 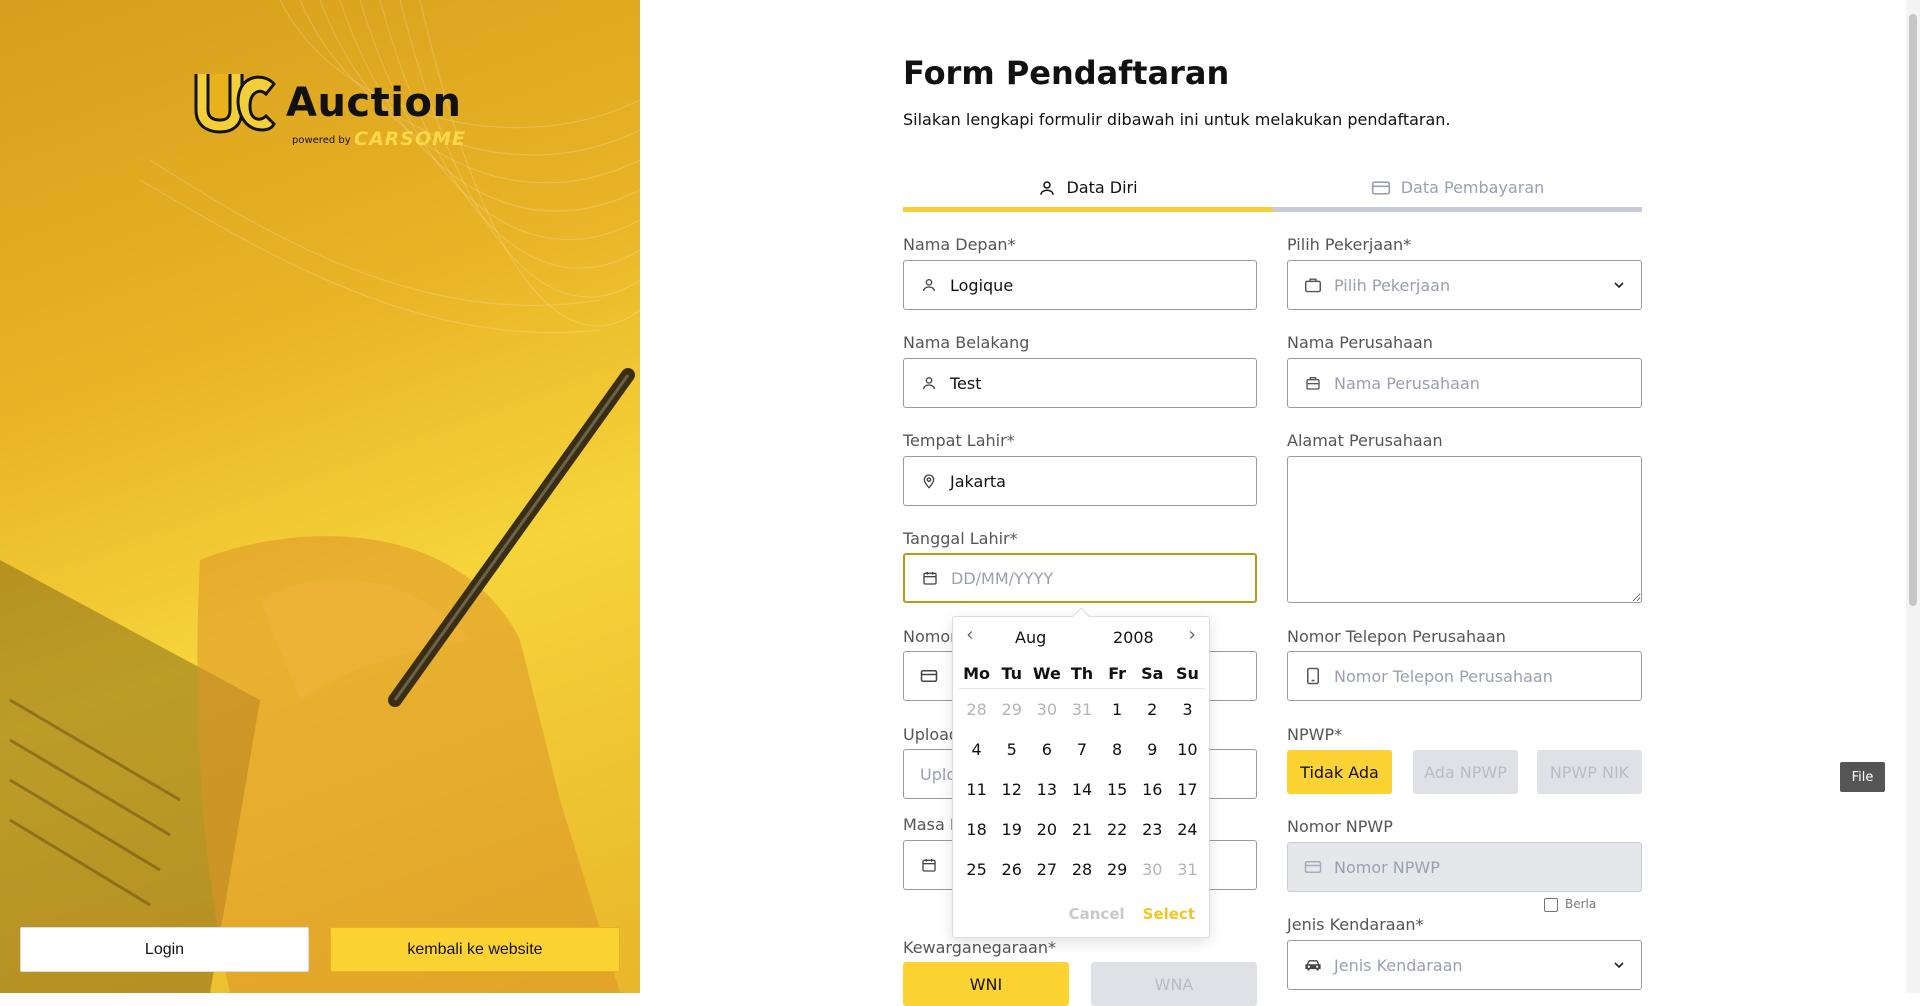 What do you see at coordinates (374, 103) in the screenshot?
I see `brand-name: Auction` at bounding box center [374, 103].